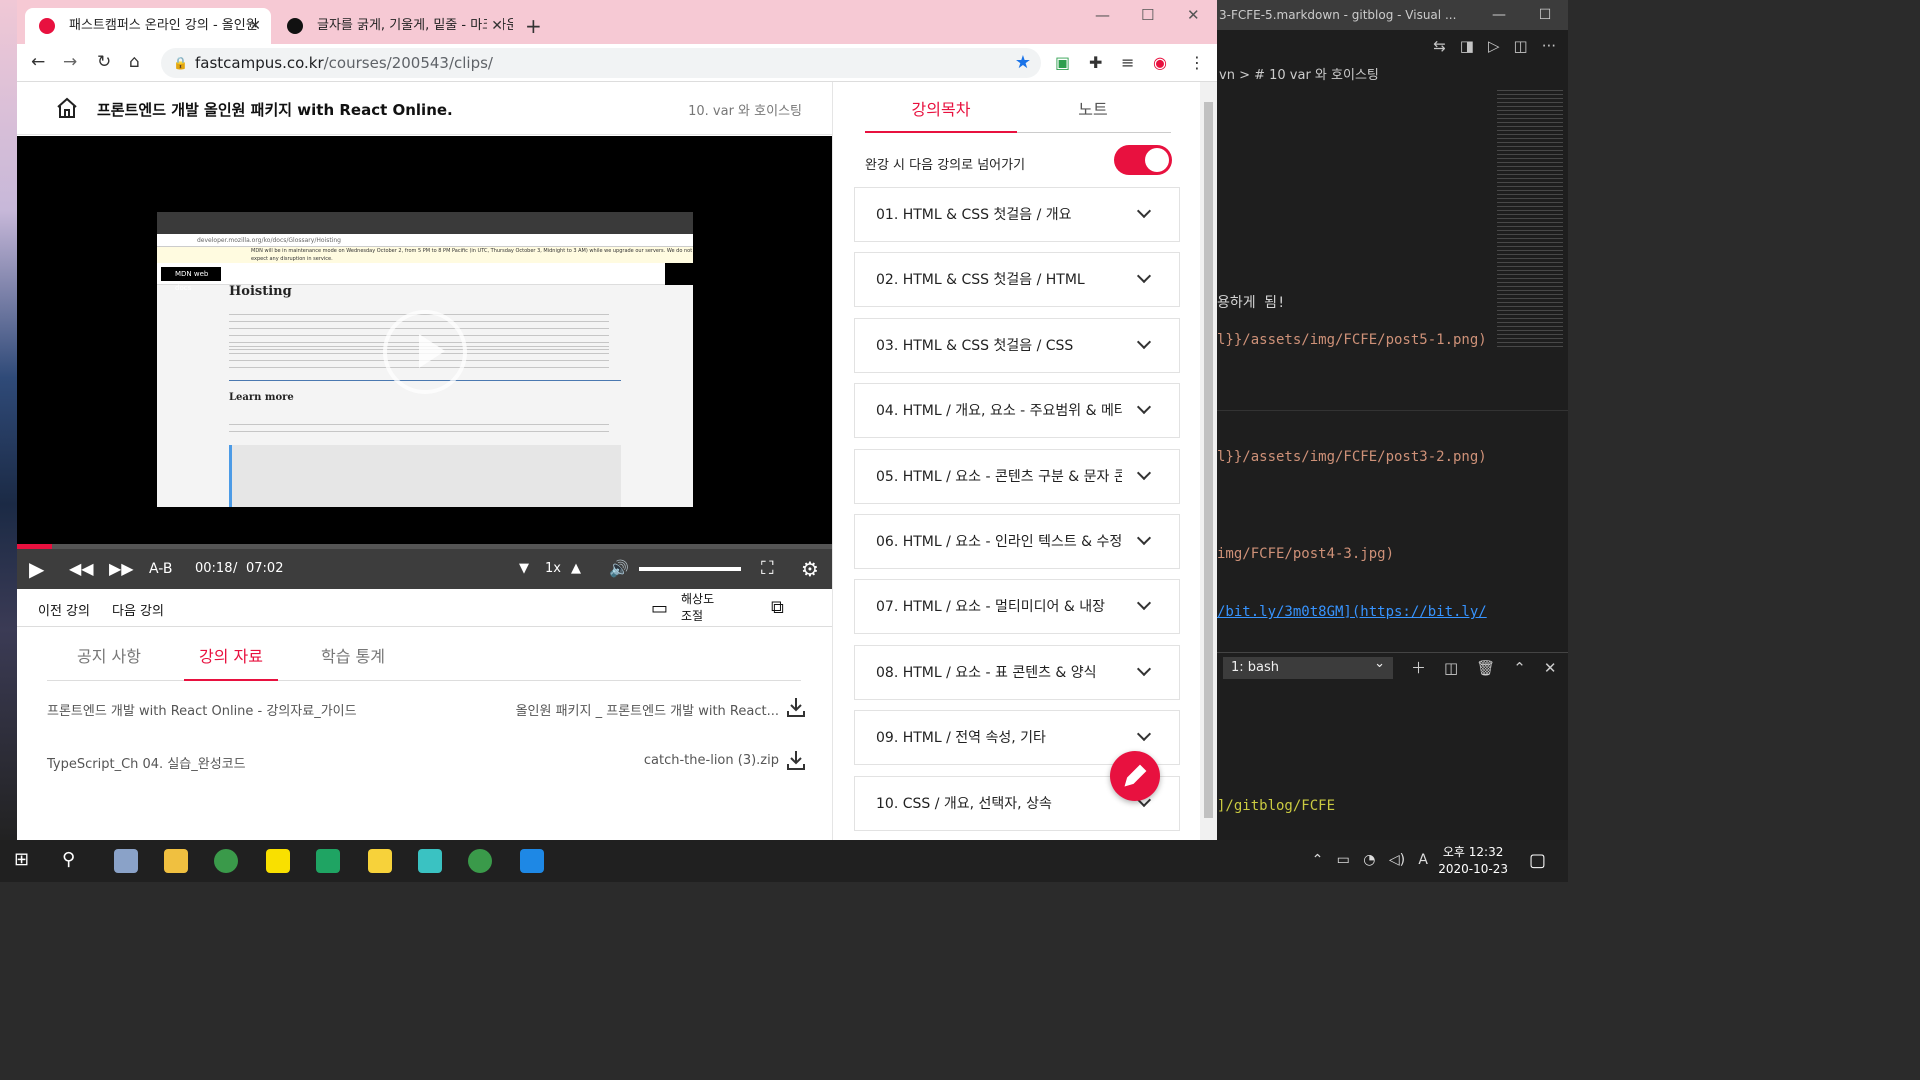 The image size is (1920, 1080). I want to click on chapter-item: 01. HTML & CSS 첫걸음 / 개요, so click(1017, 214).